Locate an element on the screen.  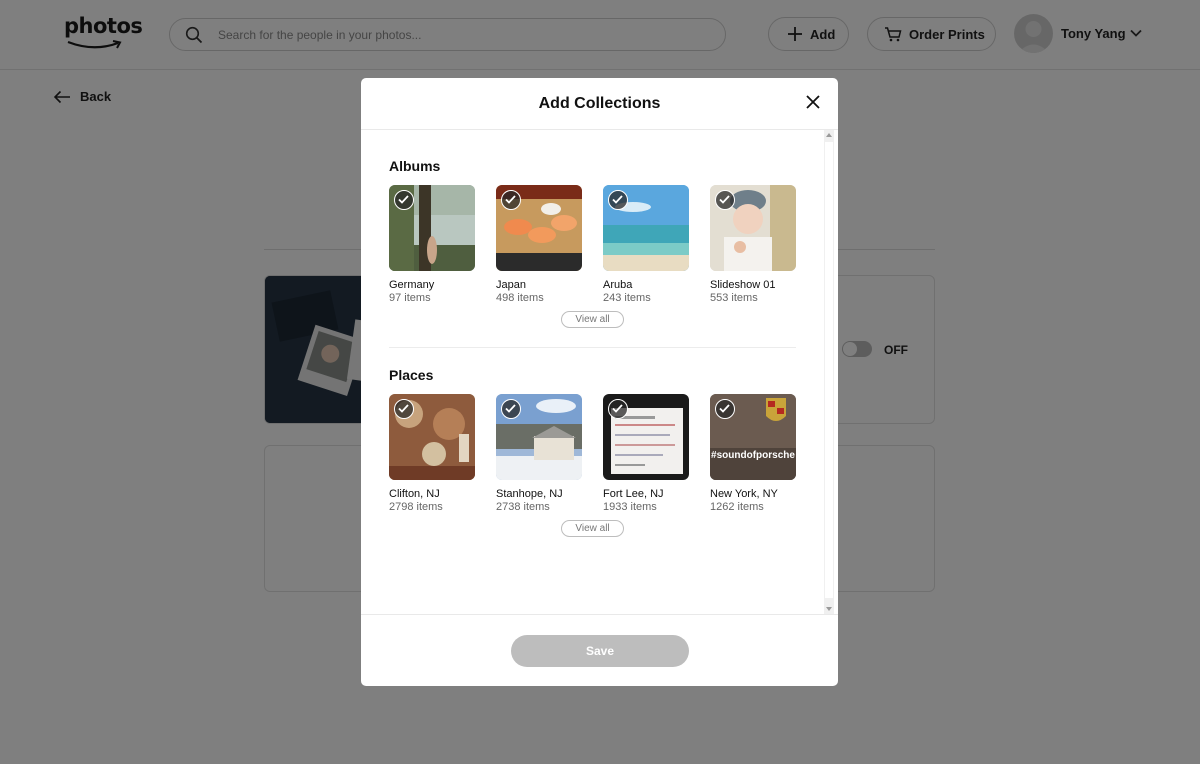
hashtag-overlay: #soundofporsche is located at coordinates (753, 455).